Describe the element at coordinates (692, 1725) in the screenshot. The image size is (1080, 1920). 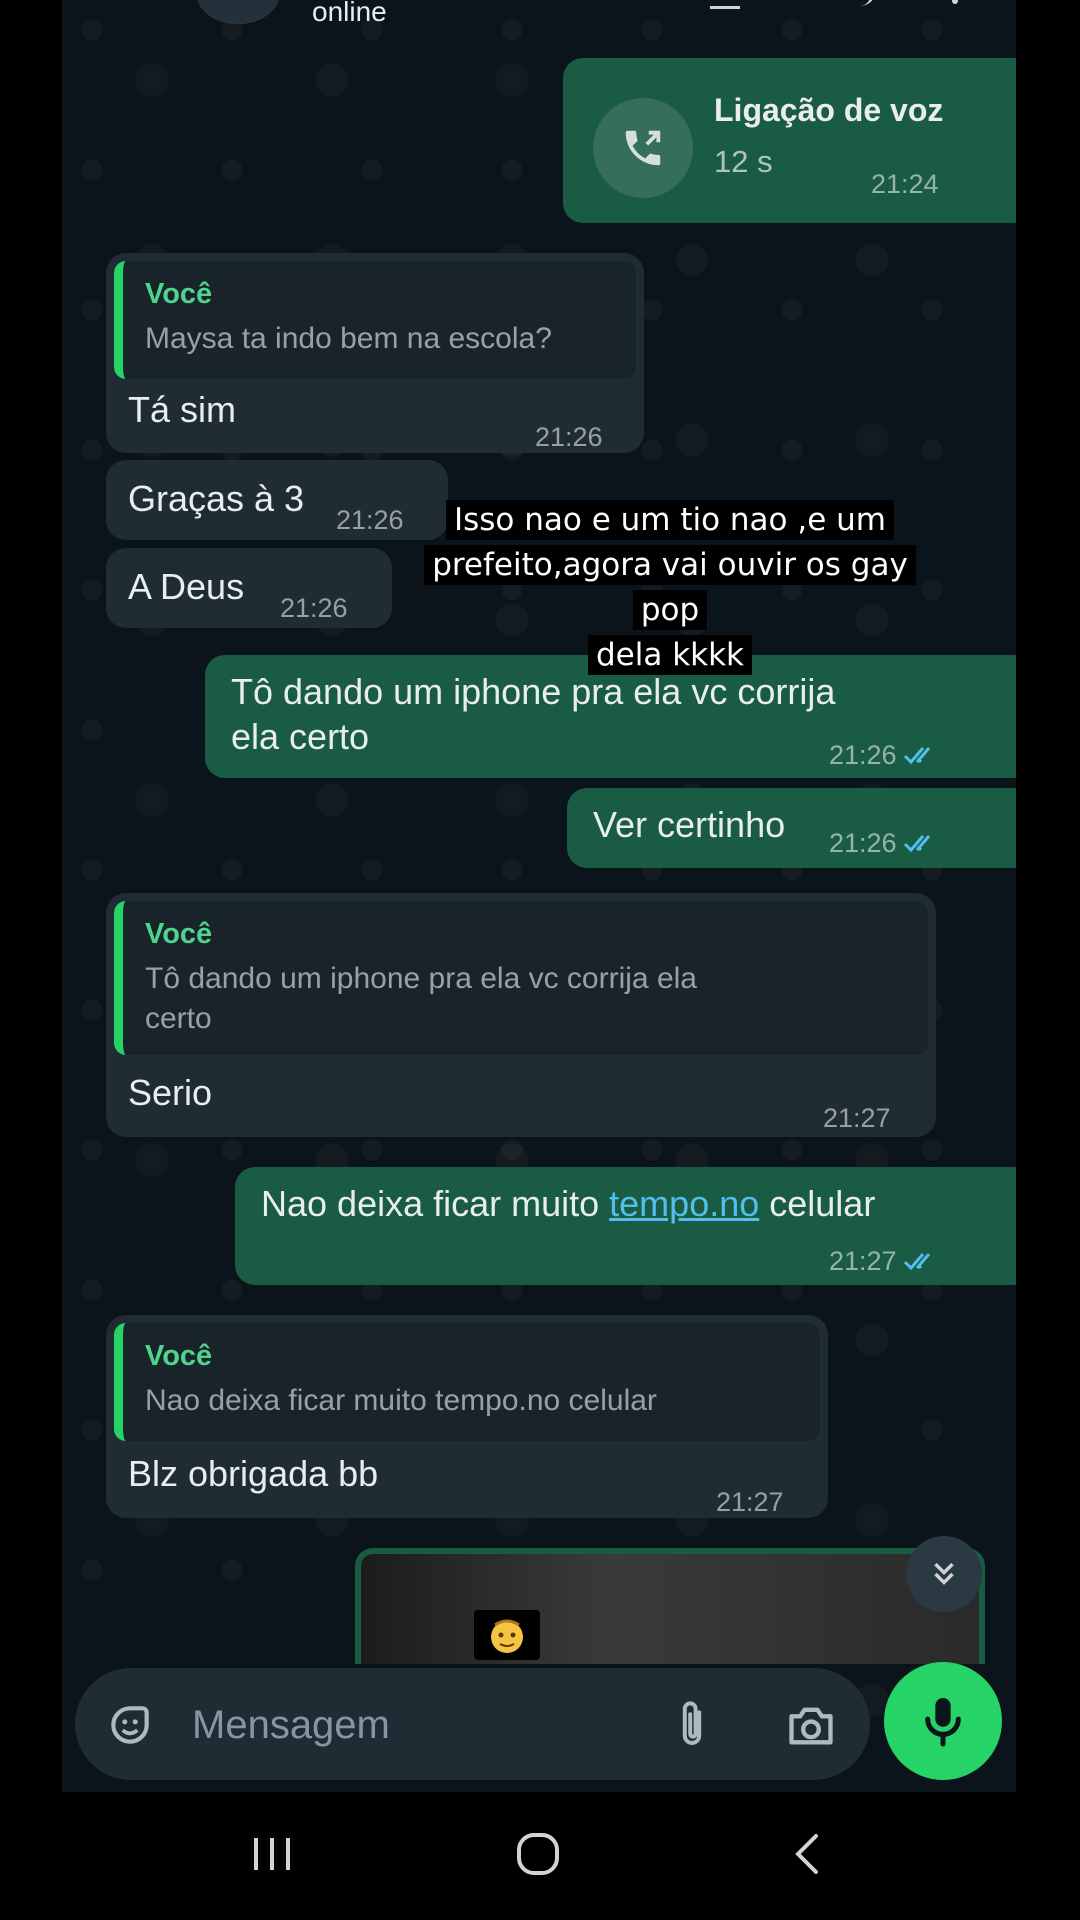
I see `attach-icon` at that location.